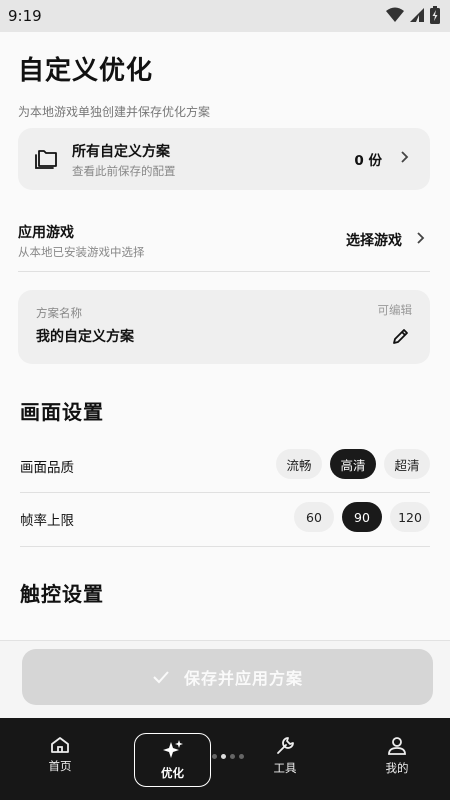  What do you see at coordinates (299, 464) in the screenshot?
I see `quality-option-smooth: 流畅` at bounding box center [299, 464].